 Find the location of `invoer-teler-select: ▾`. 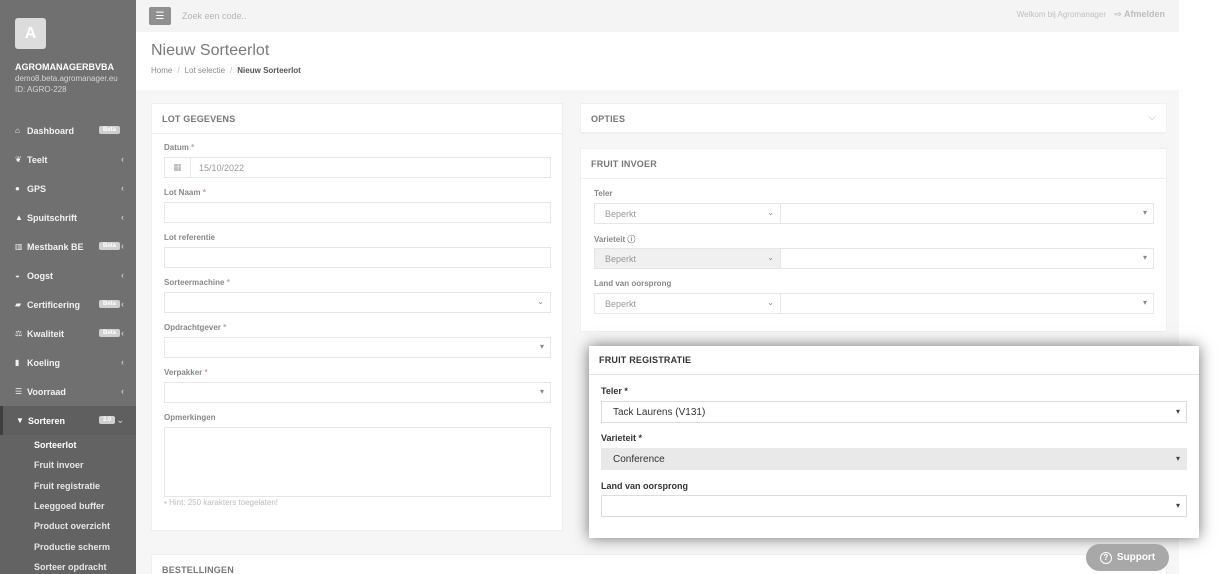

invoer-teler-select: ▾ is located at coordinates (967, 213).